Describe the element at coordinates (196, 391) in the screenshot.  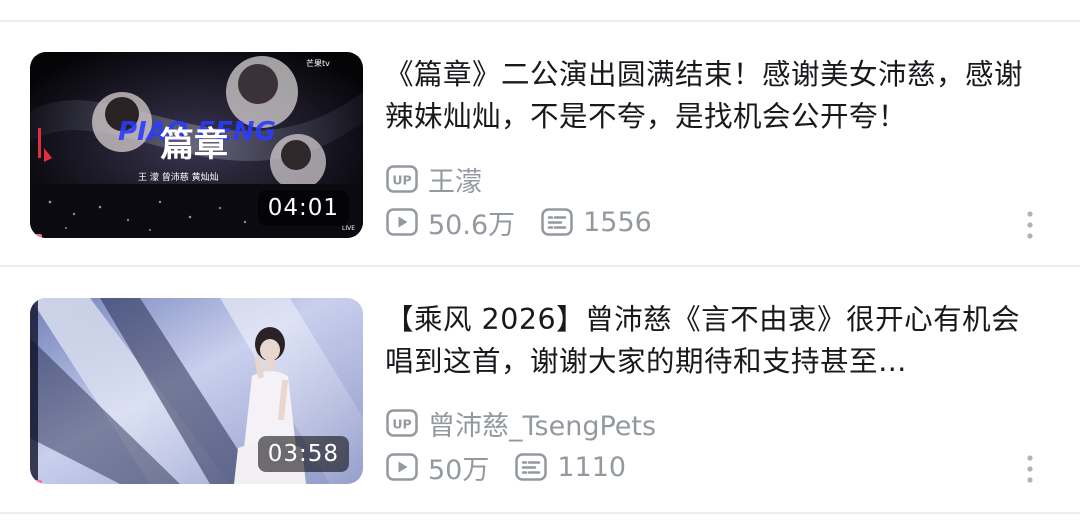
I see `video-thumbnail-2: 03:58` at that location.